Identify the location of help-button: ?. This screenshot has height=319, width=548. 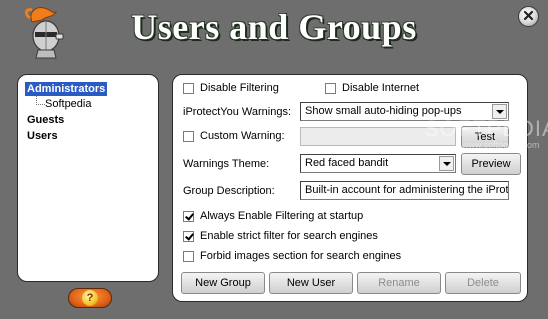
(90, 298).